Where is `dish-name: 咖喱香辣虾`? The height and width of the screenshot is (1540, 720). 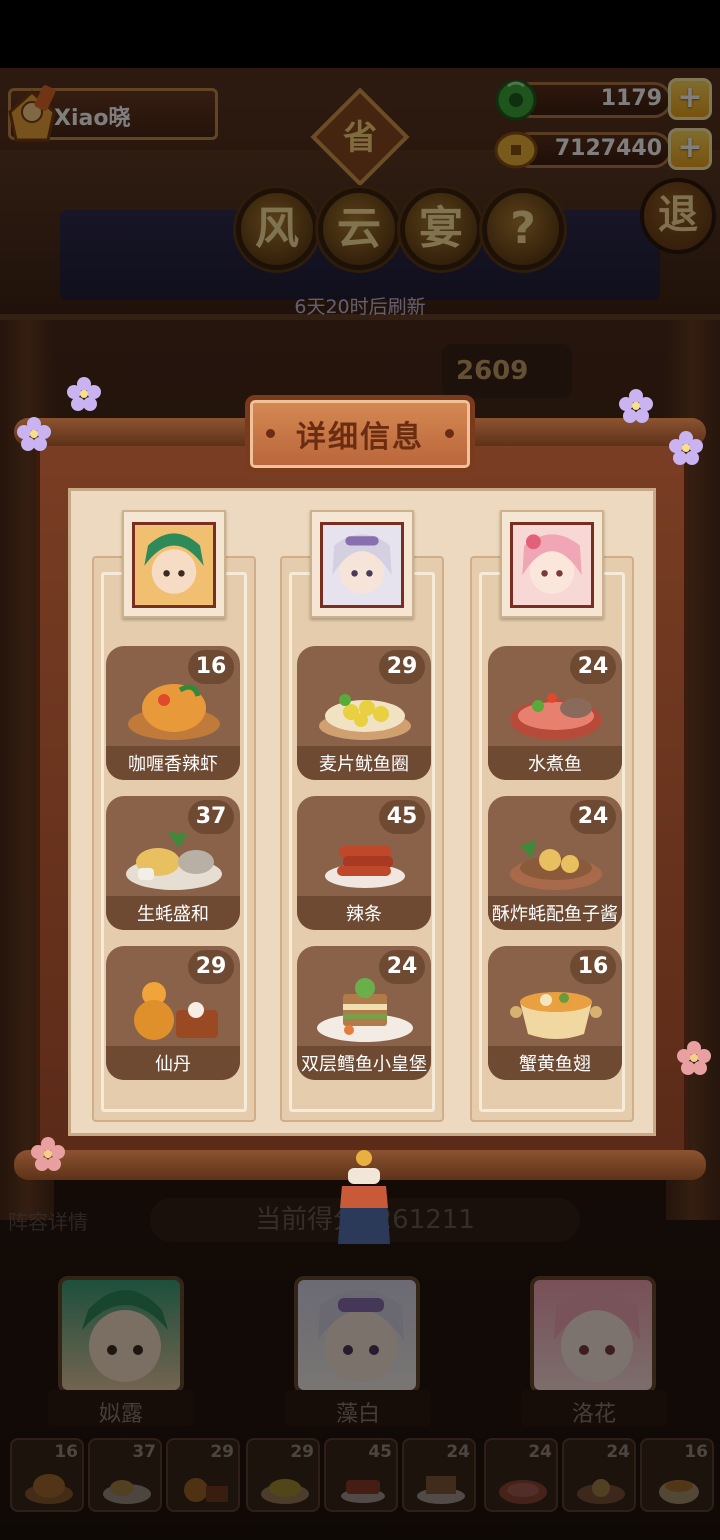
dish-name: 咖喱香辣虾 is located at coordinates (173, 764).